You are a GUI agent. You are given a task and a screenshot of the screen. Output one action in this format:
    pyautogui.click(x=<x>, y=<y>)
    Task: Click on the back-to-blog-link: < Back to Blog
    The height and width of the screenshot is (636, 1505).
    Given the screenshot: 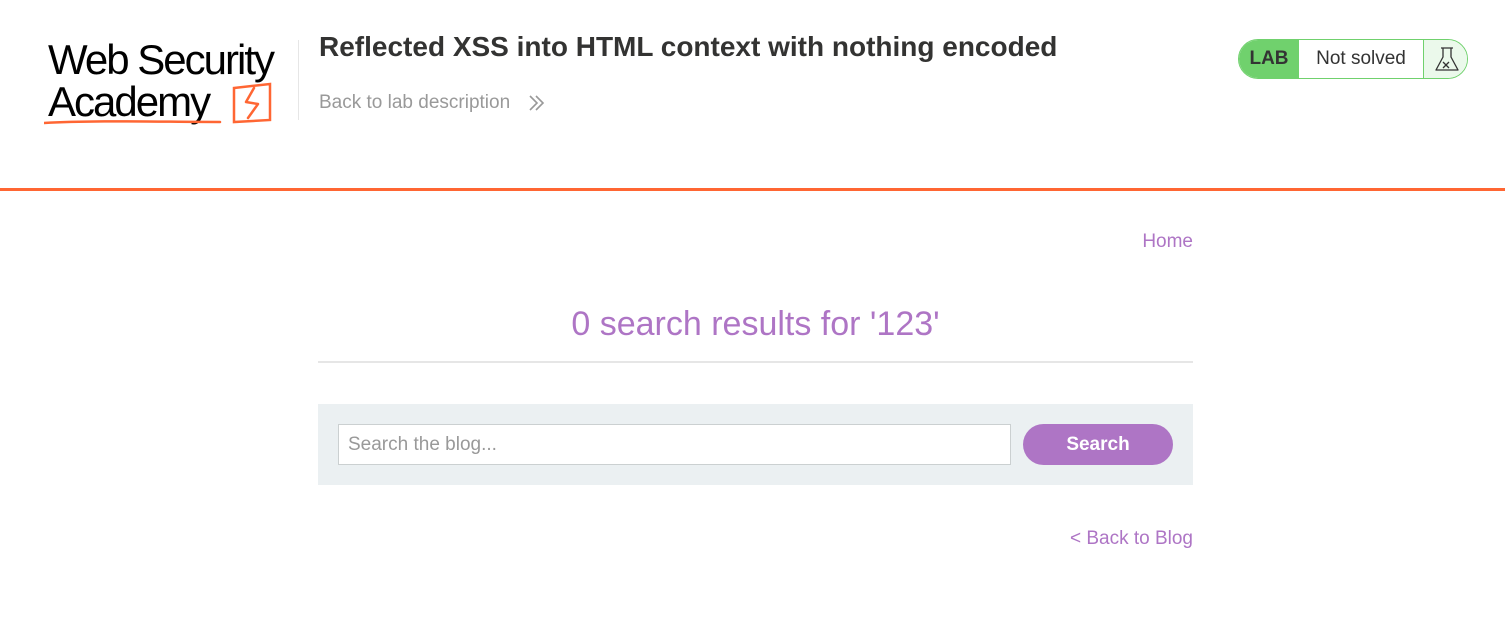 What is the action you would take?
    pyautogui.click(x=1096, y=539)
    